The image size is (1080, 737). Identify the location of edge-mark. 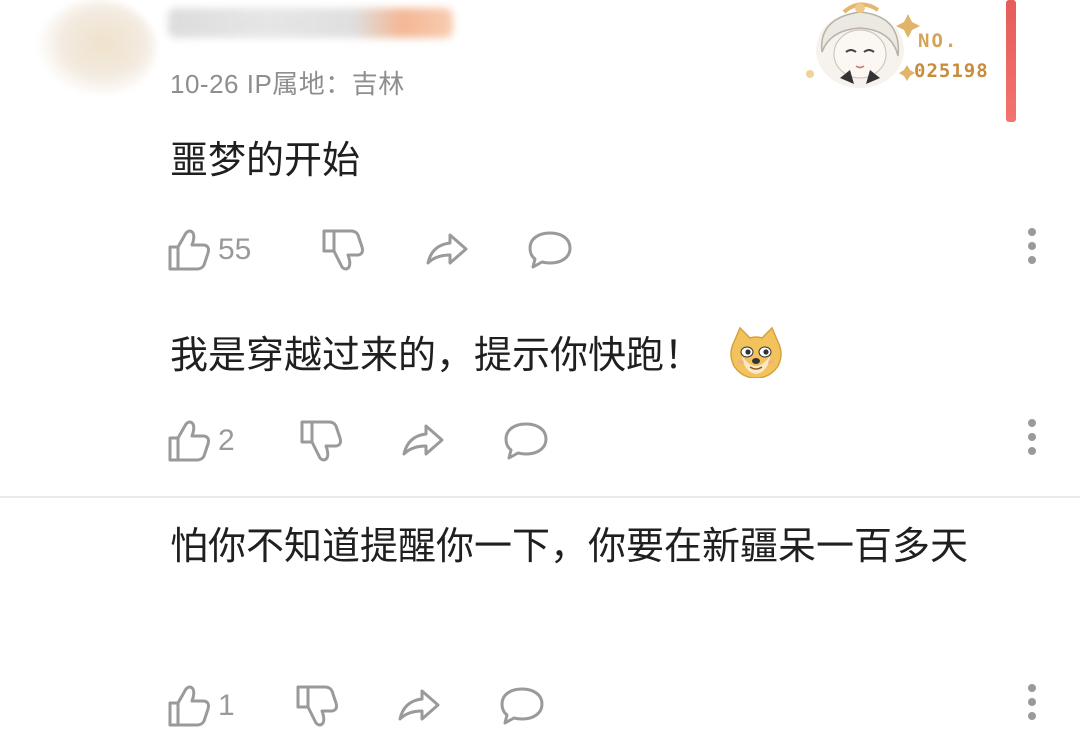
(1011, 61).